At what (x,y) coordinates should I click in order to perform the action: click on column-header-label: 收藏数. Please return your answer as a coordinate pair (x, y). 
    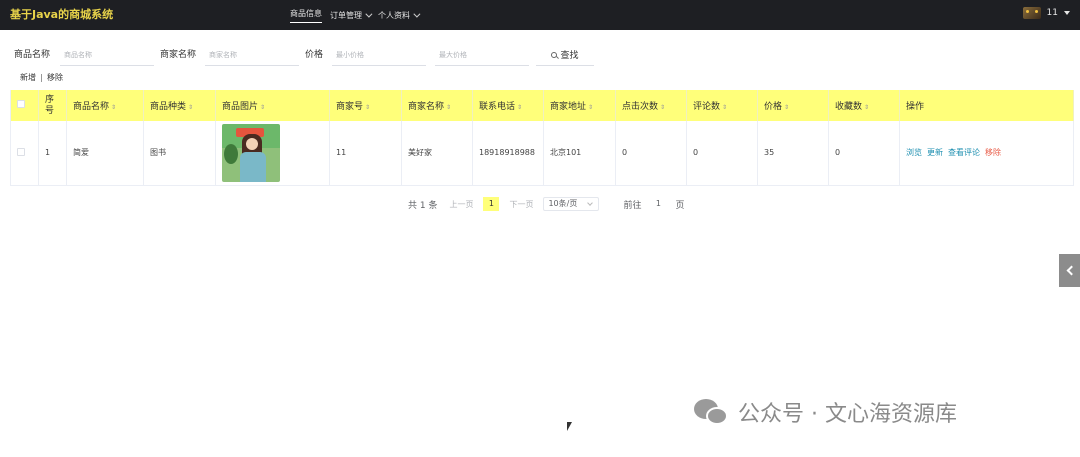
    Looking at the image, I should click on (849, 107).